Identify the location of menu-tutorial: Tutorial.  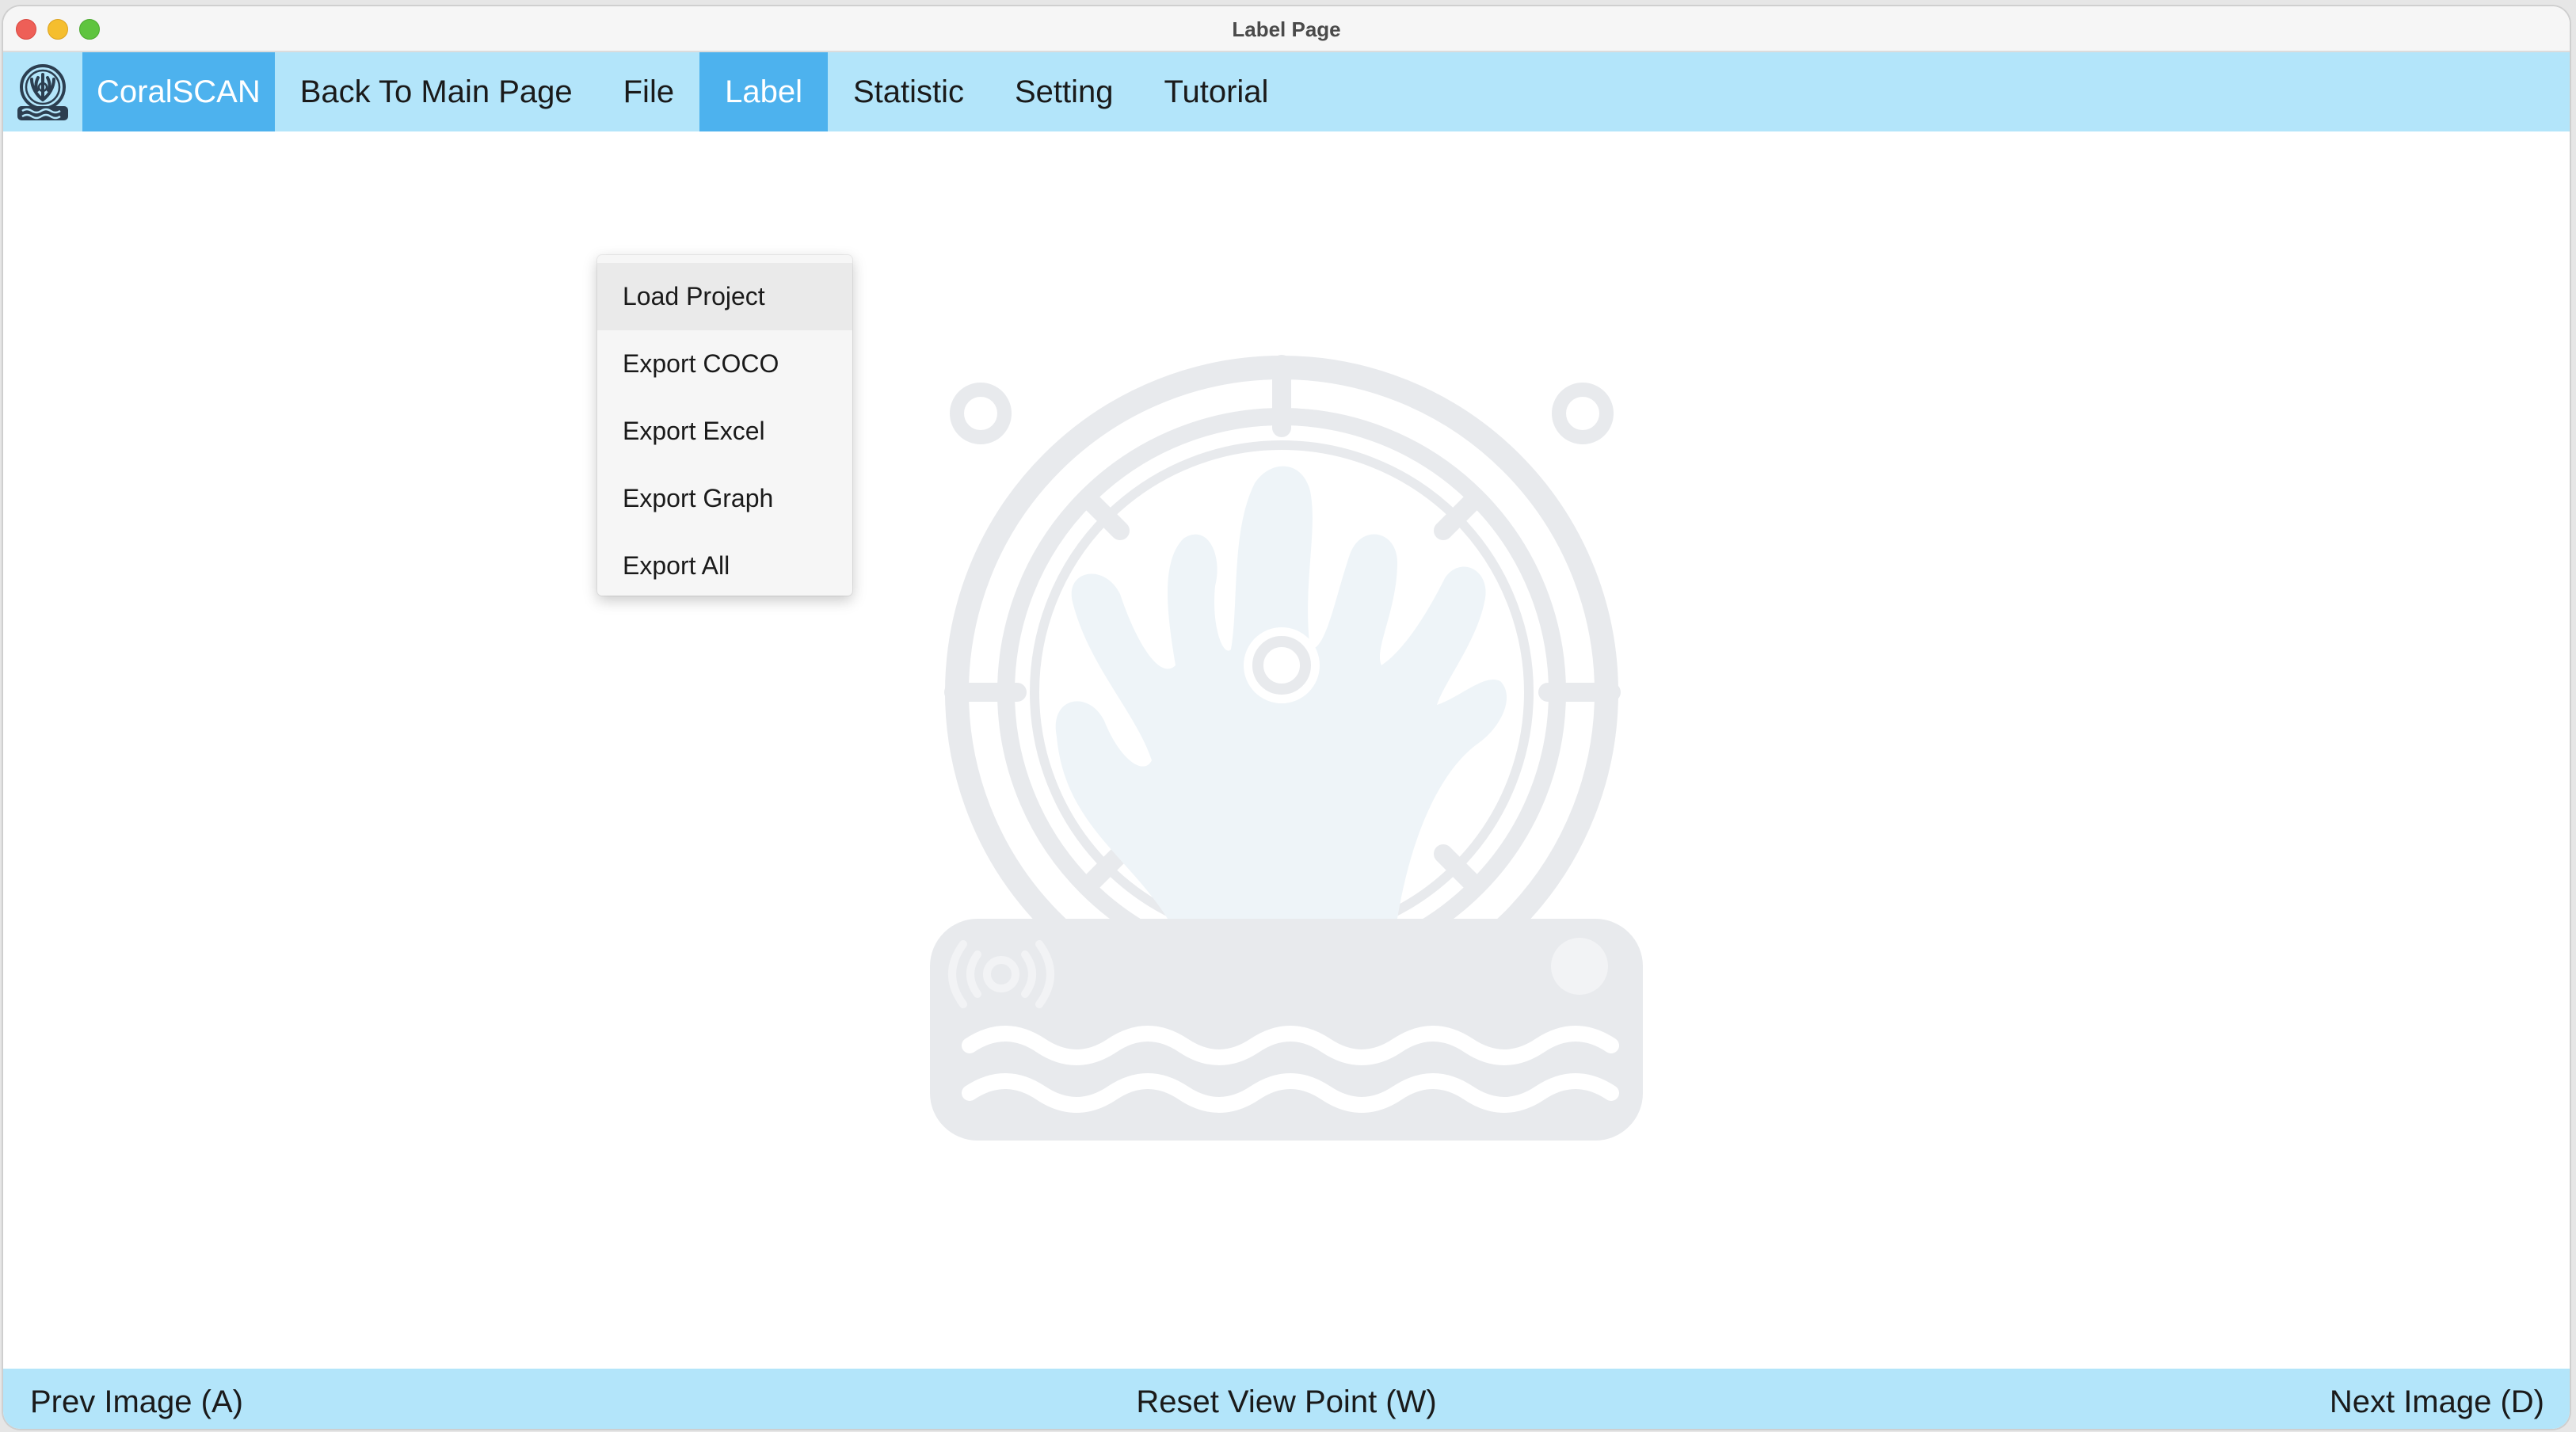
(1216, 91).